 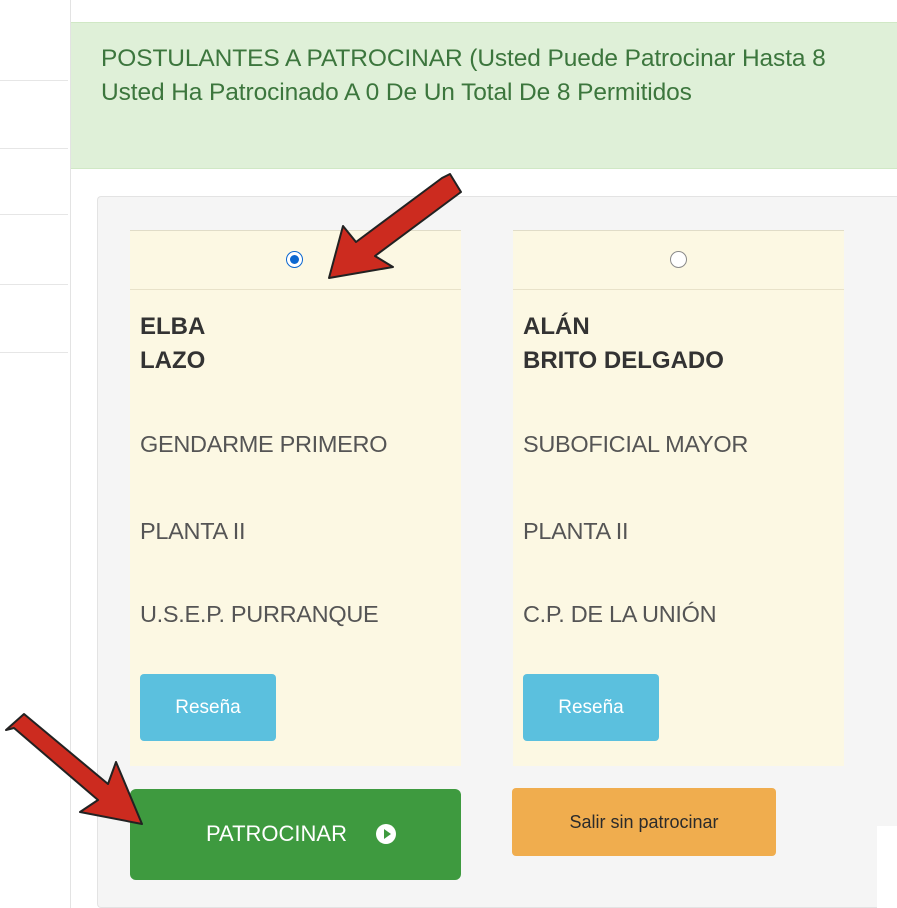 What do you see at coordinates (623, 360) in the screenshot?
I see `candidate-last-name: BRITO DELGADO` at bounding box center [623, 360].